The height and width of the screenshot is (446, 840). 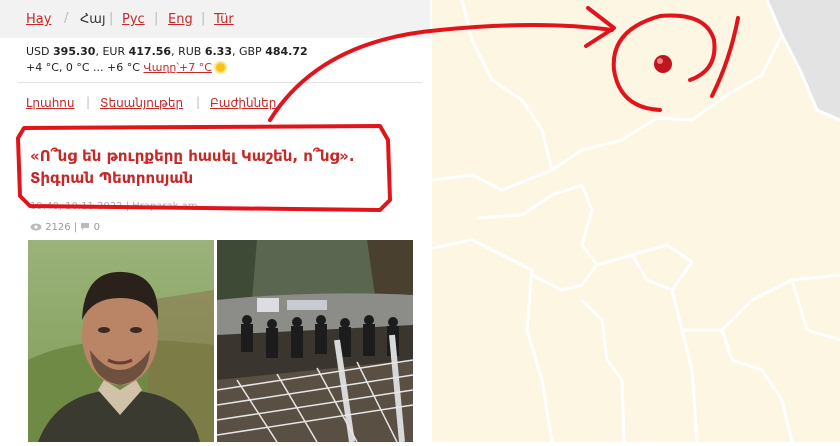 I want to click on gbp-label: GBP, so click(x=250, y=51).